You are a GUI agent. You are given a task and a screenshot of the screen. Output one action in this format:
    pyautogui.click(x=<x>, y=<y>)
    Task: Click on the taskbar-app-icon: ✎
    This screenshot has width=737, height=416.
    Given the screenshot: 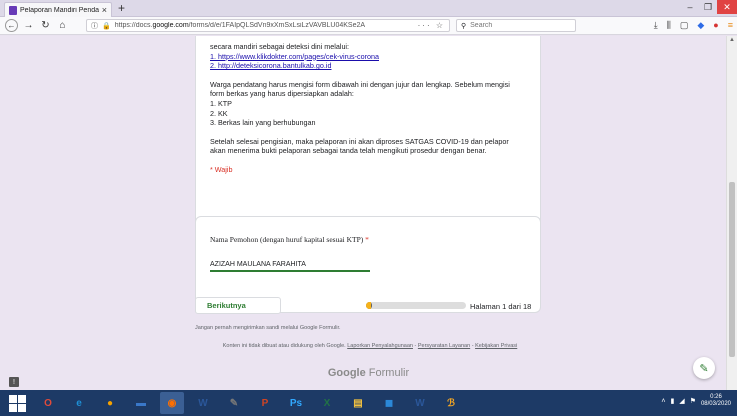 What is the action you would take?
    pyautogui.click(x=234, y=403)
    